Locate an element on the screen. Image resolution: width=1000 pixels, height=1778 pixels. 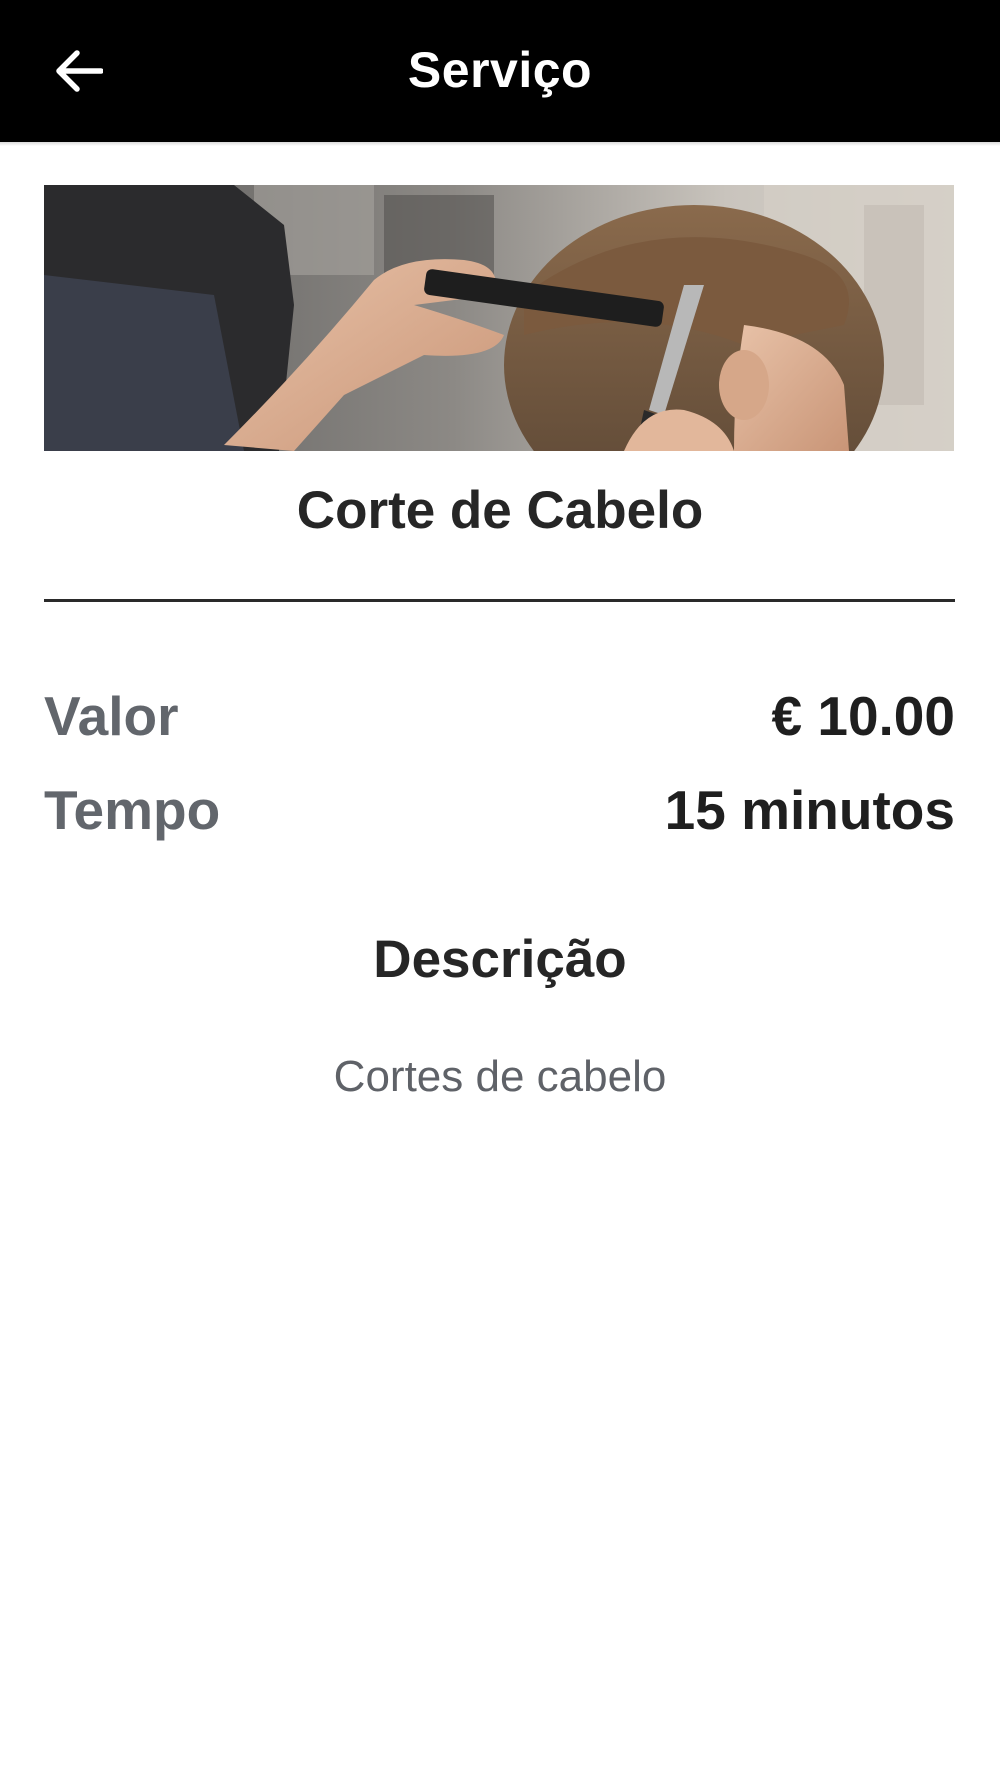
detail-row-tempo: Tempo 15 minutos is located at coordinates (499, 810).